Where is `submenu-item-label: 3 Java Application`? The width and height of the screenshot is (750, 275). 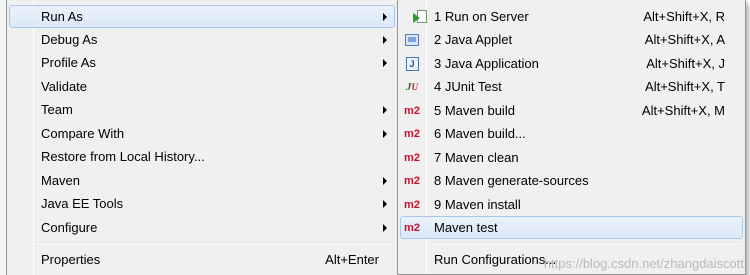 submenu-item-label: 3 Java Application is located at coordinates (486, 63).